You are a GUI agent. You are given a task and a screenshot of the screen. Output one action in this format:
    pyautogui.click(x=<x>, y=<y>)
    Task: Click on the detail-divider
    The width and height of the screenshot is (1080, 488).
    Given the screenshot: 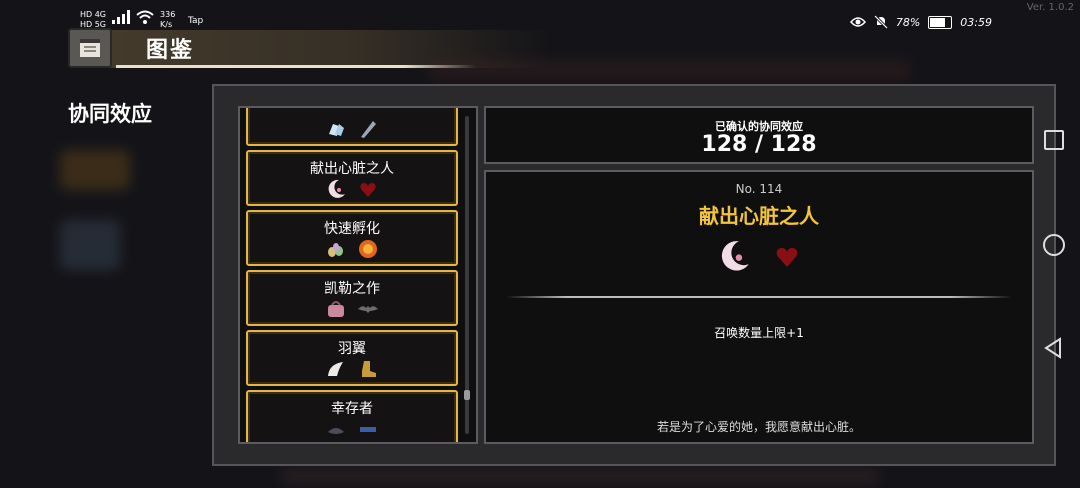 What is the action you would take?
    pyautogui.click(x=759, y=297)
    